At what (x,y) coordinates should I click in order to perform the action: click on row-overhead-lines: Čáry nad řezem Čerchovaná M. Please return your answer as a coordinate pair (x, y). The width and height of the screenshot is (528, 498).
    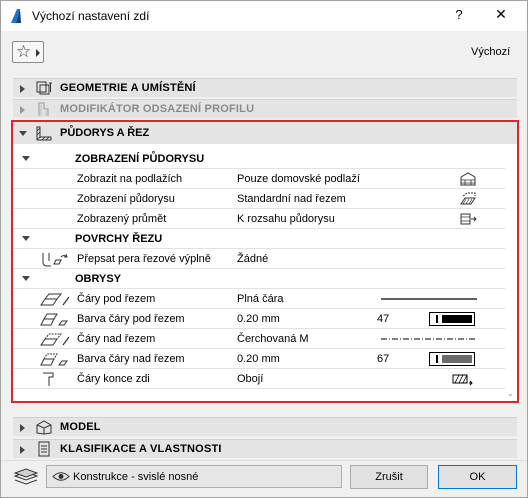
    Looking at the image, I should click on (259, 339).